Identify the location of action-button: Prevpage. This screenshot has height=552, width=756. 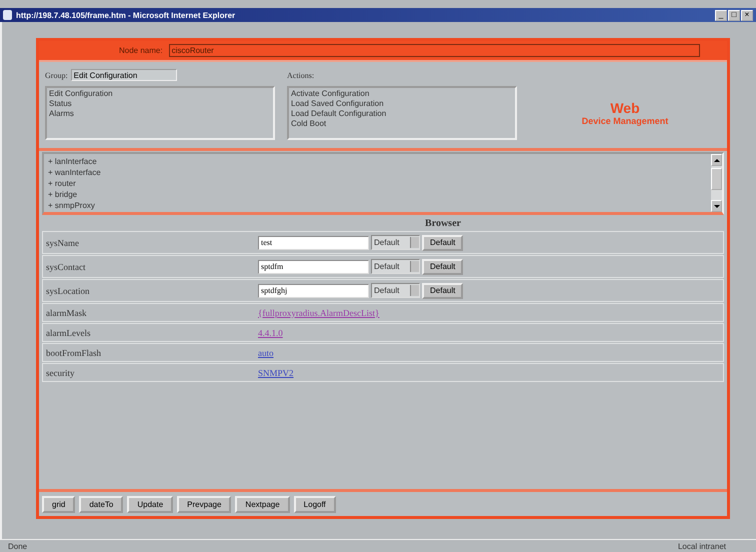
(204, 504).